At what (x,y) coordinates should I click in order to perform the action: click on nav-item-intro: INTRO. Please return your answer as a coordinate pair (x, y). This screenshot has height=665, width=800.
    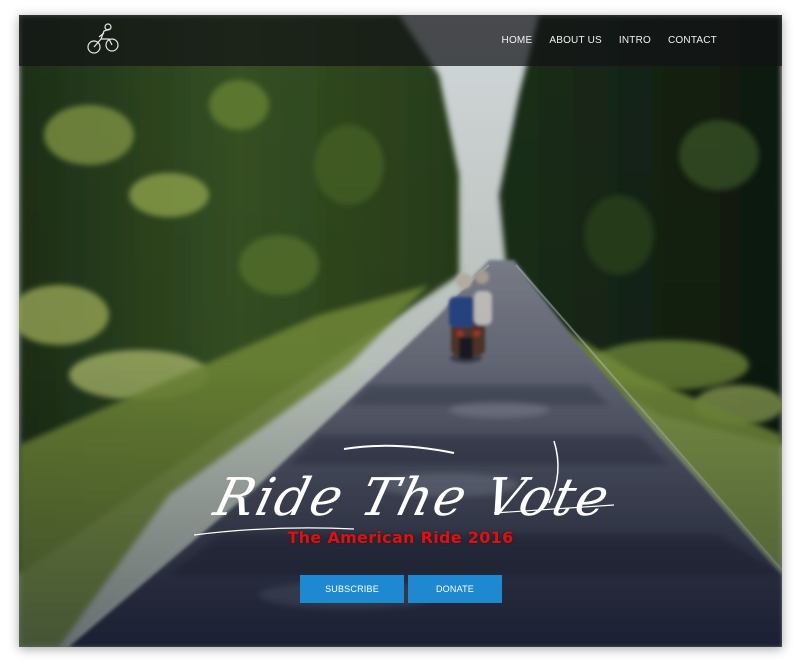
    Looking at the image, I should click on (635, 40).